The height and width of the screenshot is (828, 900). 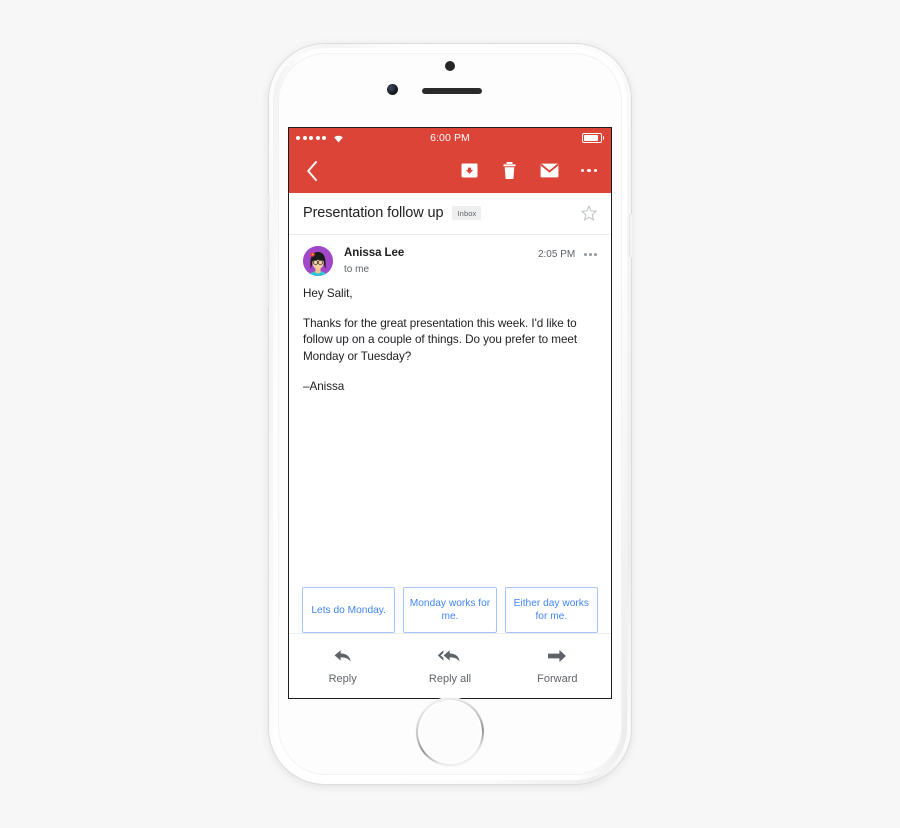 What do you see at coordinates (557, 678) in the screenshot?
I see `forward-label: Forward` at bounding box center [557, 678].